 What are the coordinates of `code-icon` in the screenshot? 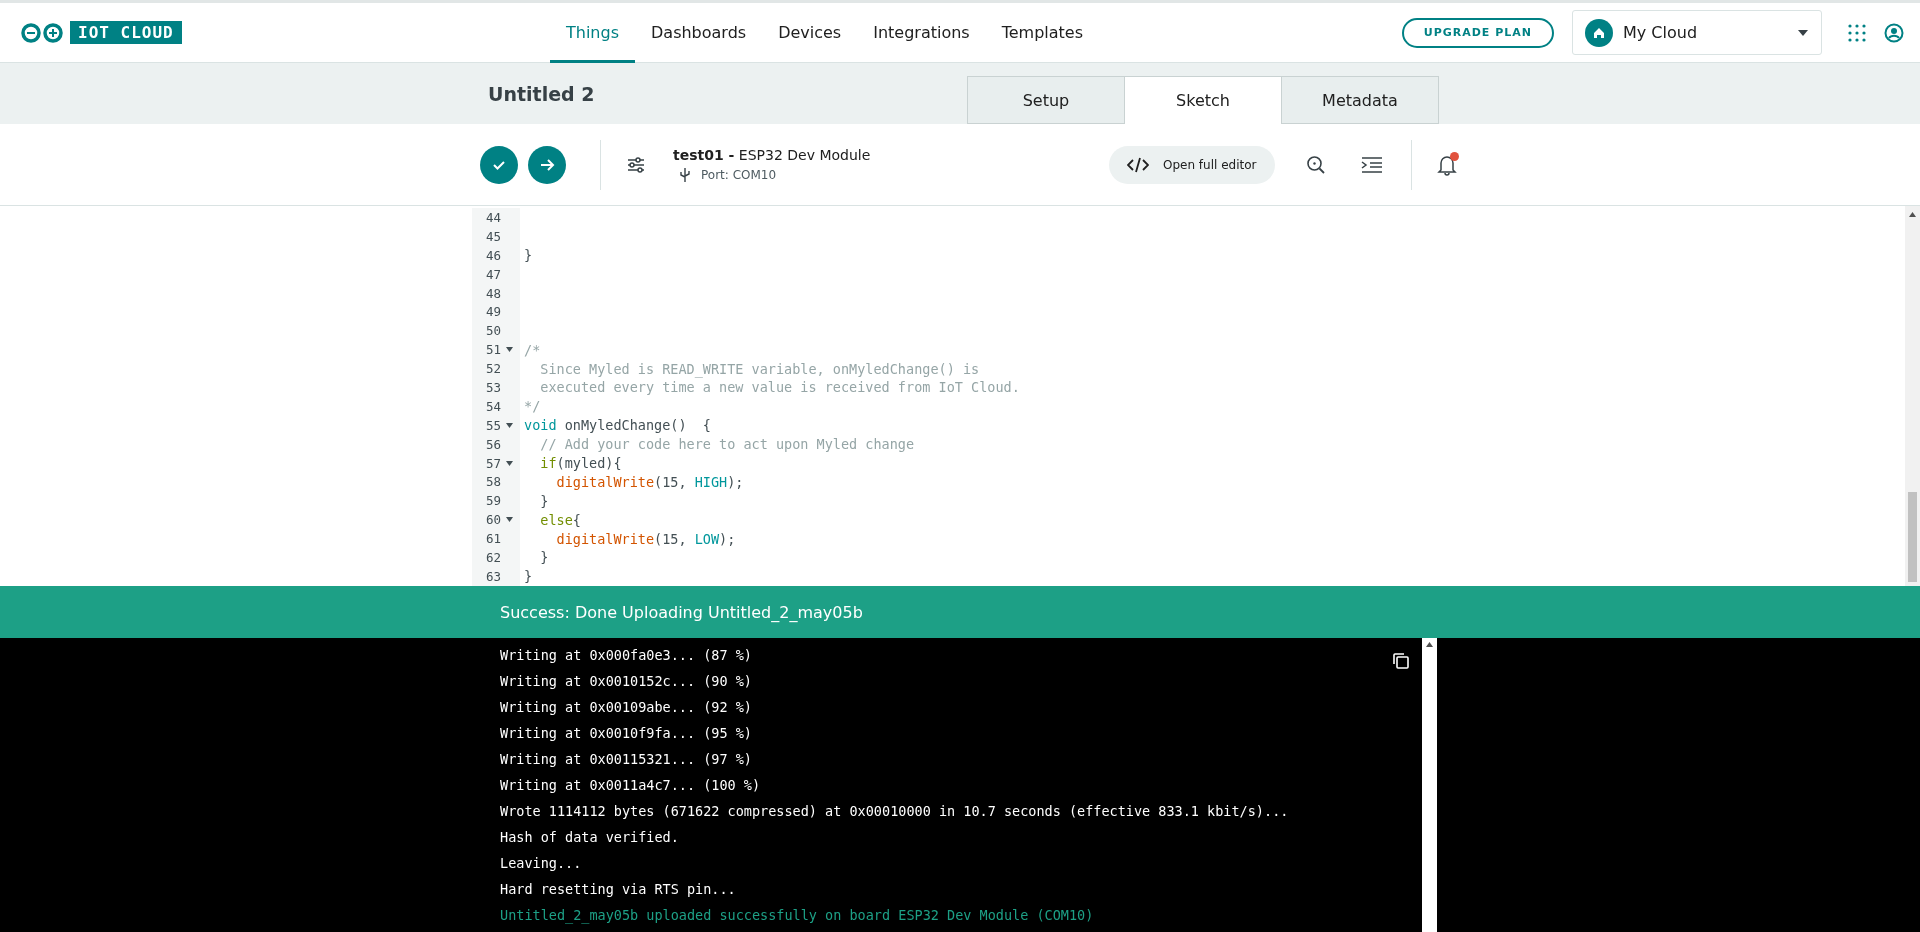 It's located at (1138, 164).